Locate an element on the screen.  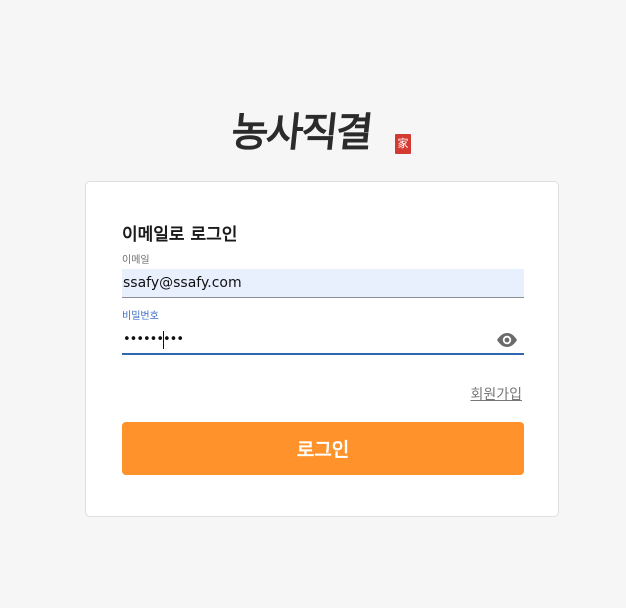
eye-icon is located at coordinates (507, 340).